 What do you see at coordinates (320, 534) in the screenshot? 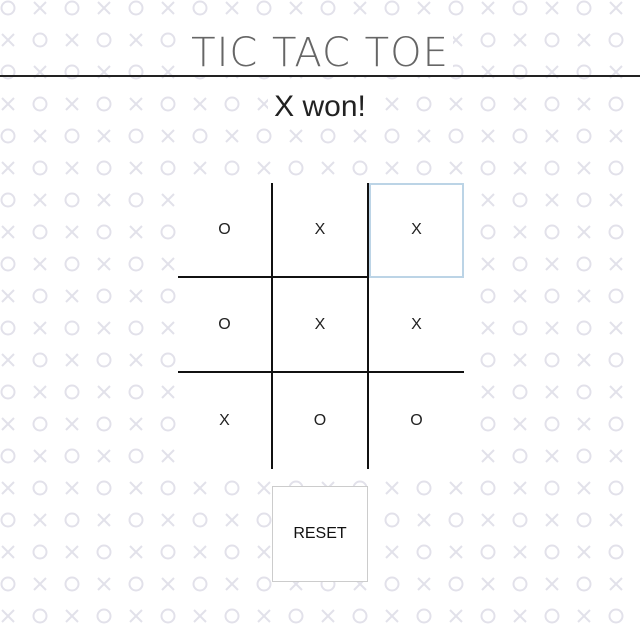
I see `reset-button: RESET` at bounding box center [320, 534].